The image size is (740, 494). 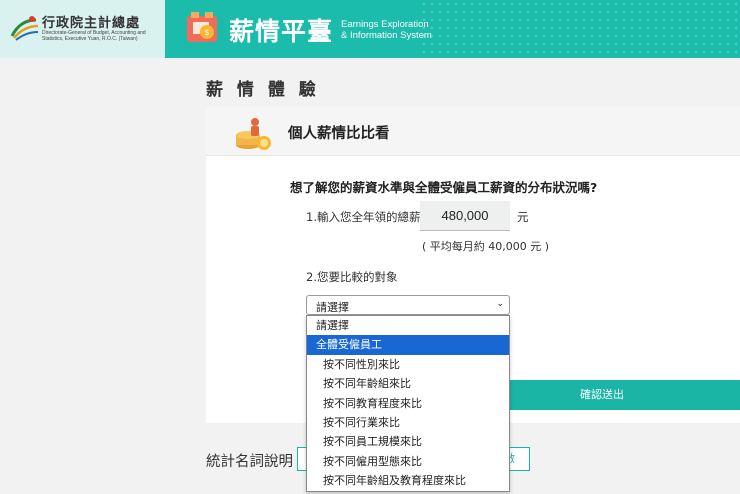 What do you see at coordinates (249, 462) in the screenshot?
I see `glossary-title: 統計名詞說明` at bounding box center [249, 462].